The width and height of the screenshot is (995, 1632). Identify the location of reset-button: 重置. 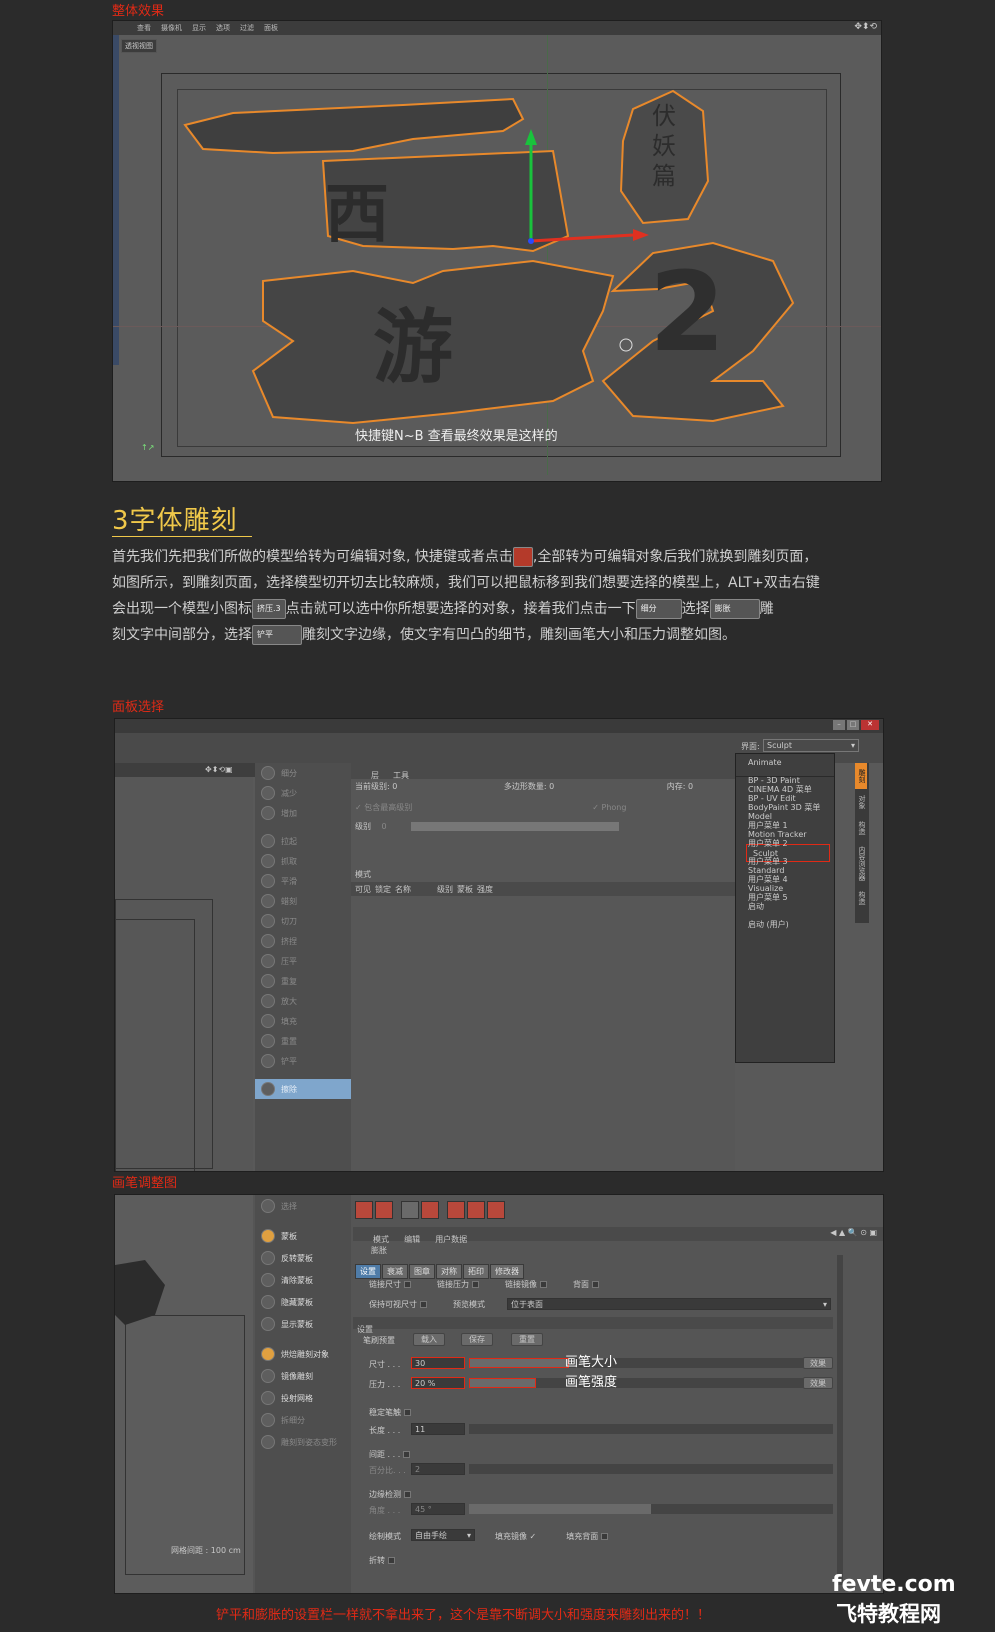
(527, 1339).